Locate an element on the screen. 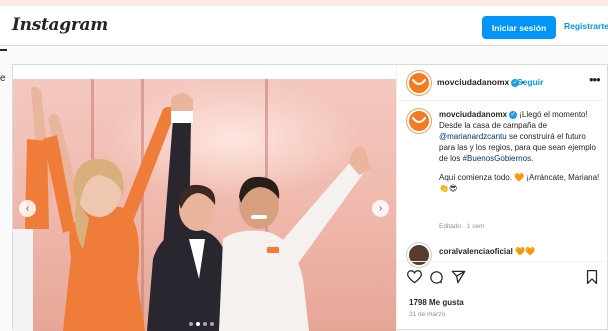 This screenshot has width=608, height=331. heart-icon is located at coordinates (414, 277).